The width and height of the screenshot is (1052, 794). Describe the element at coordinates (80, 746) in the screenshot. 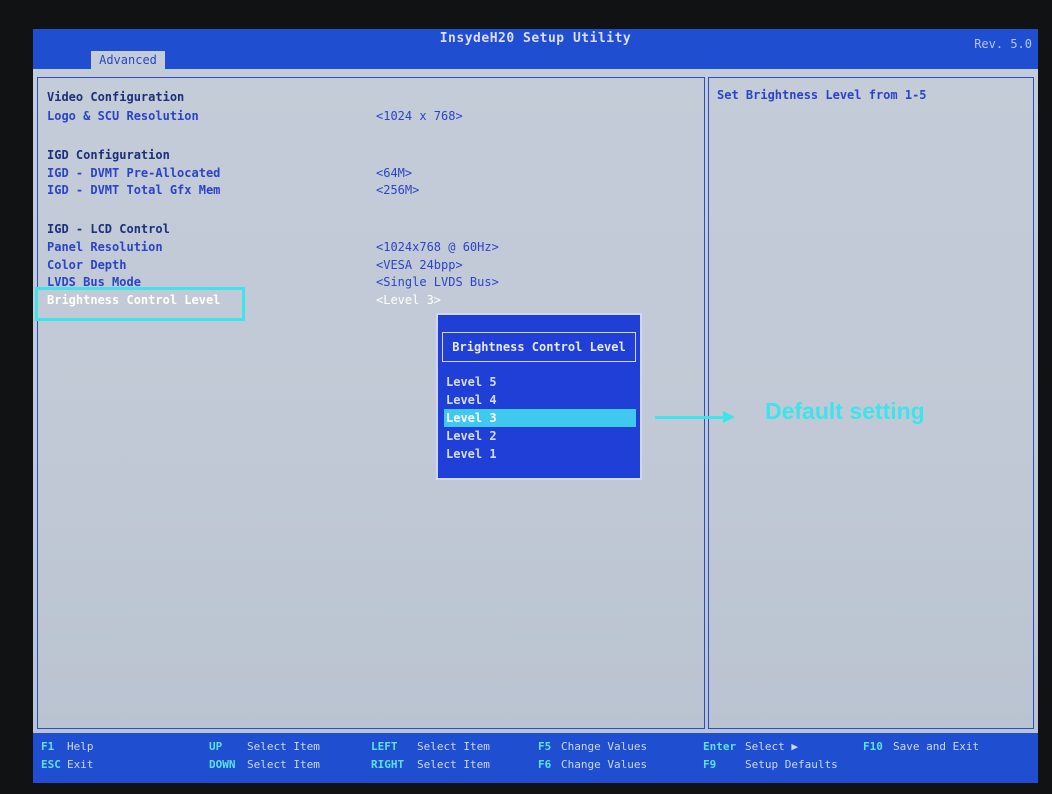

I see `f1-desc: Help` at that location.